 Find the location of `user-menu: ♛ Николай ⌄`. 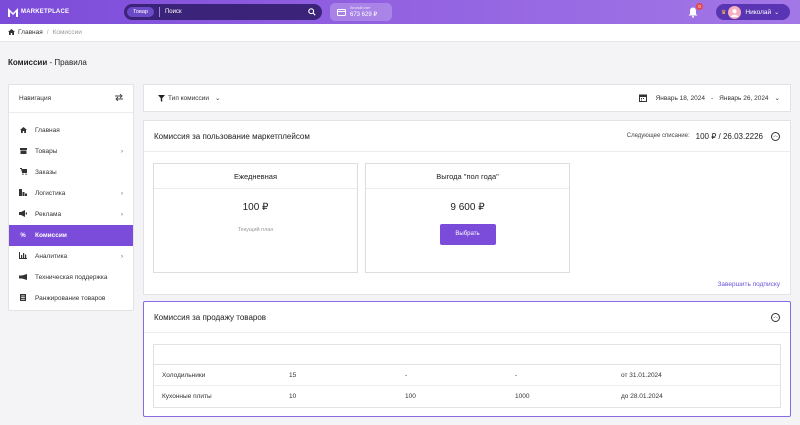

user-menu: ♛ Николай ⌄ is located at coordinates (753, 12).